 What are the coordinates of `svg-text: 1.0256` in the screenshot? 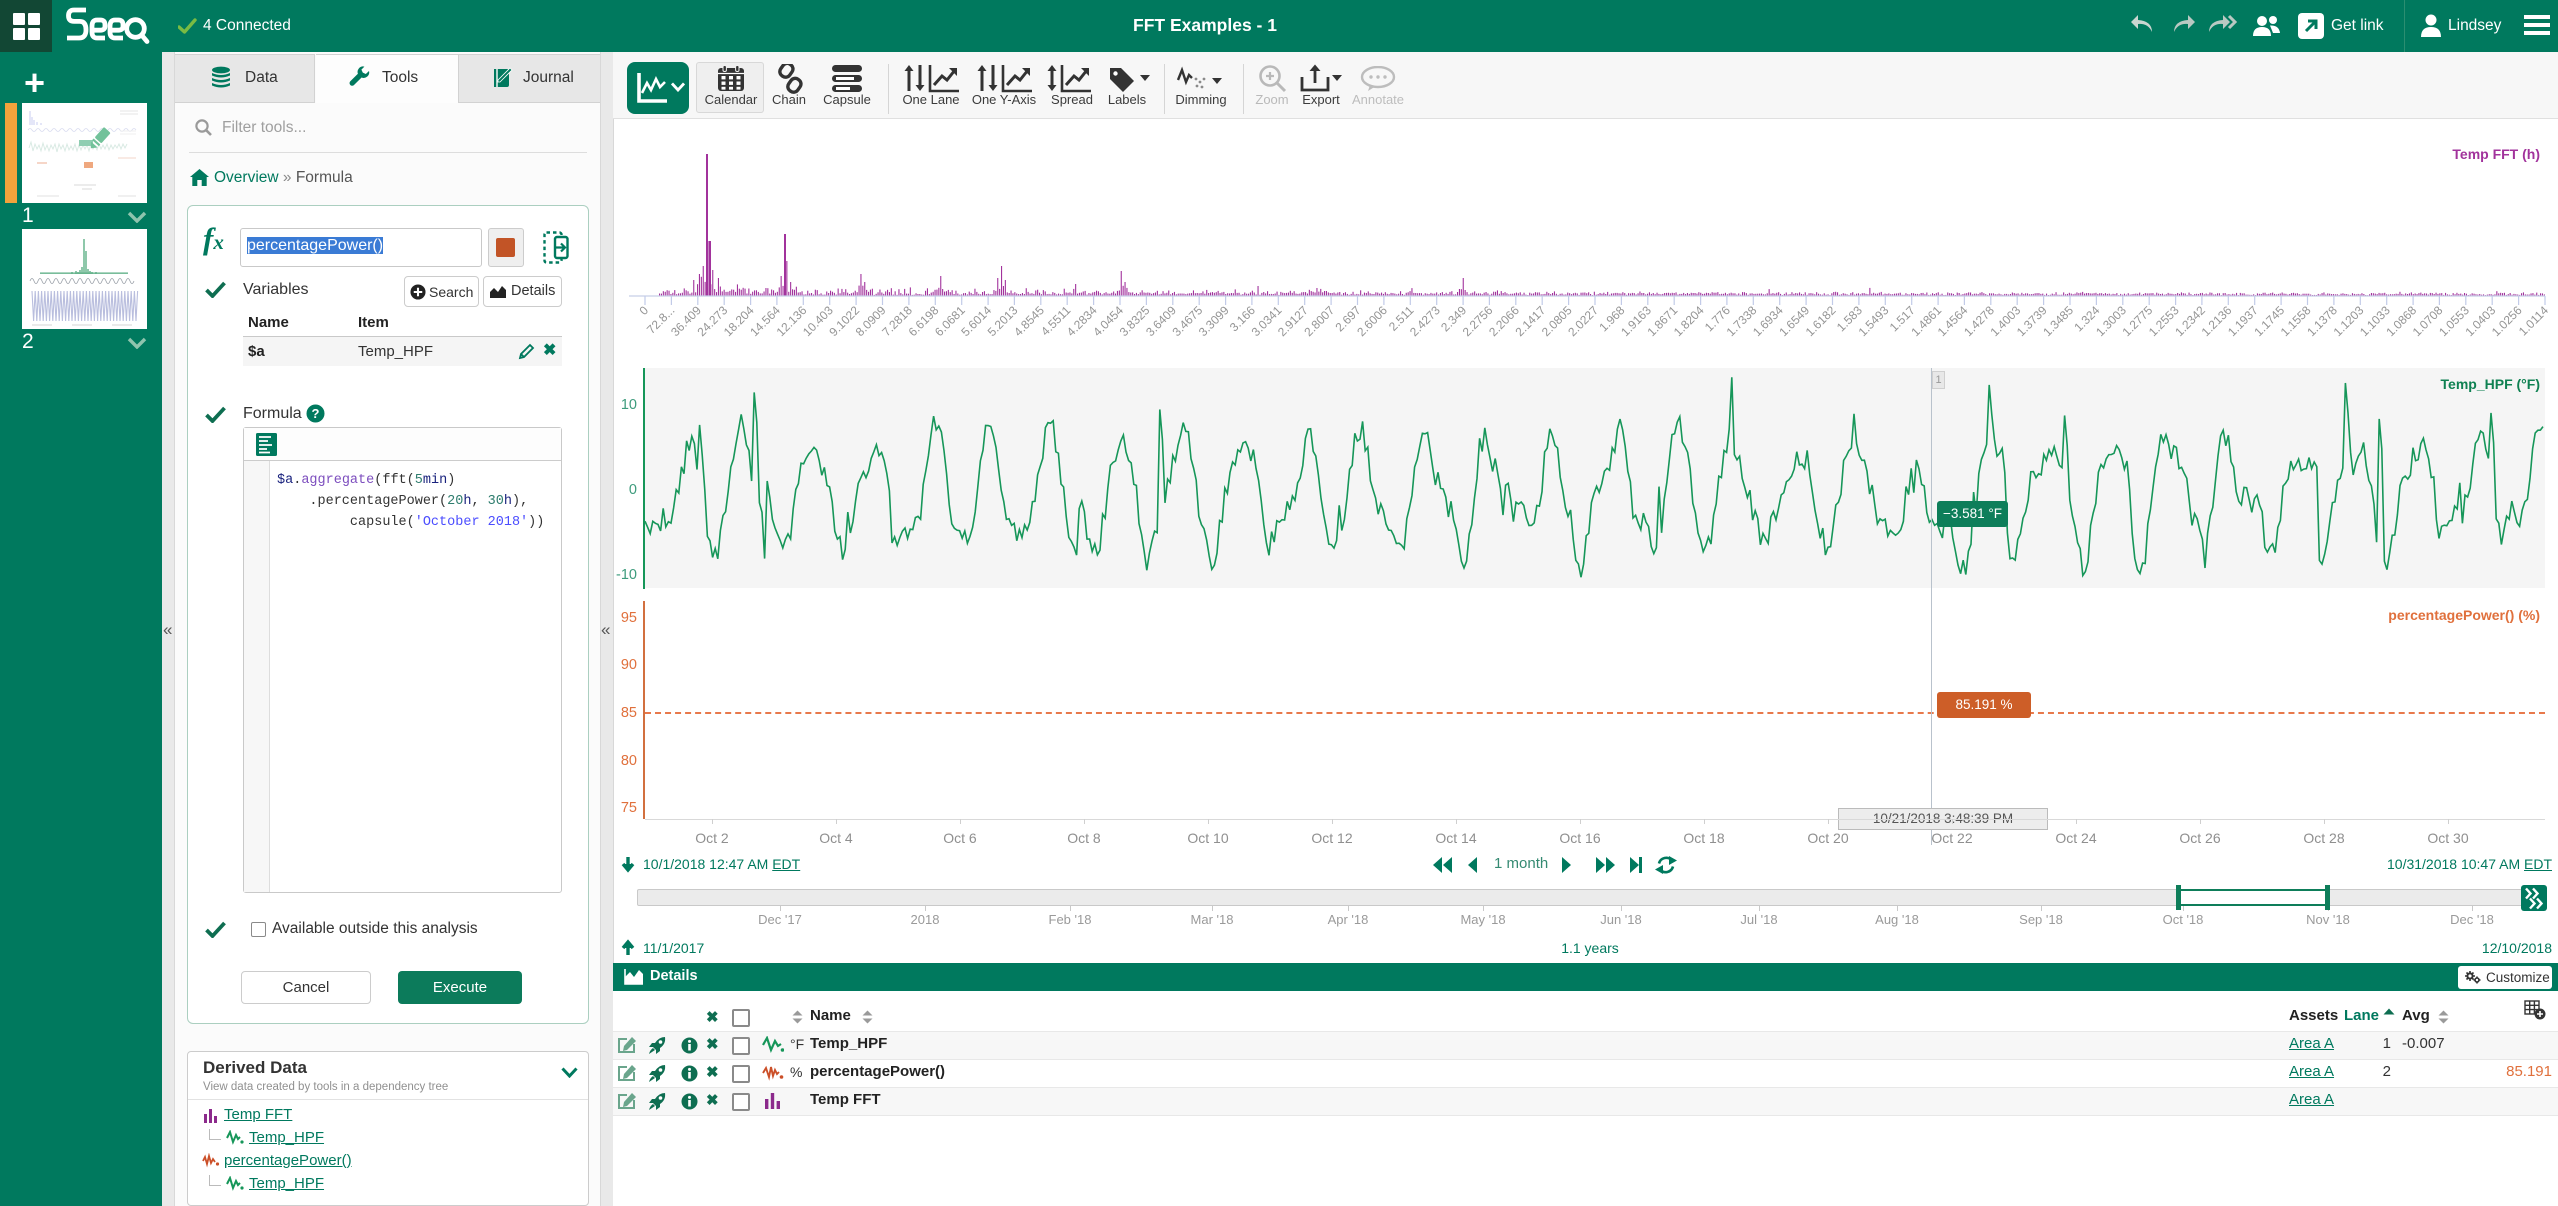 It's located at (2507, 321).